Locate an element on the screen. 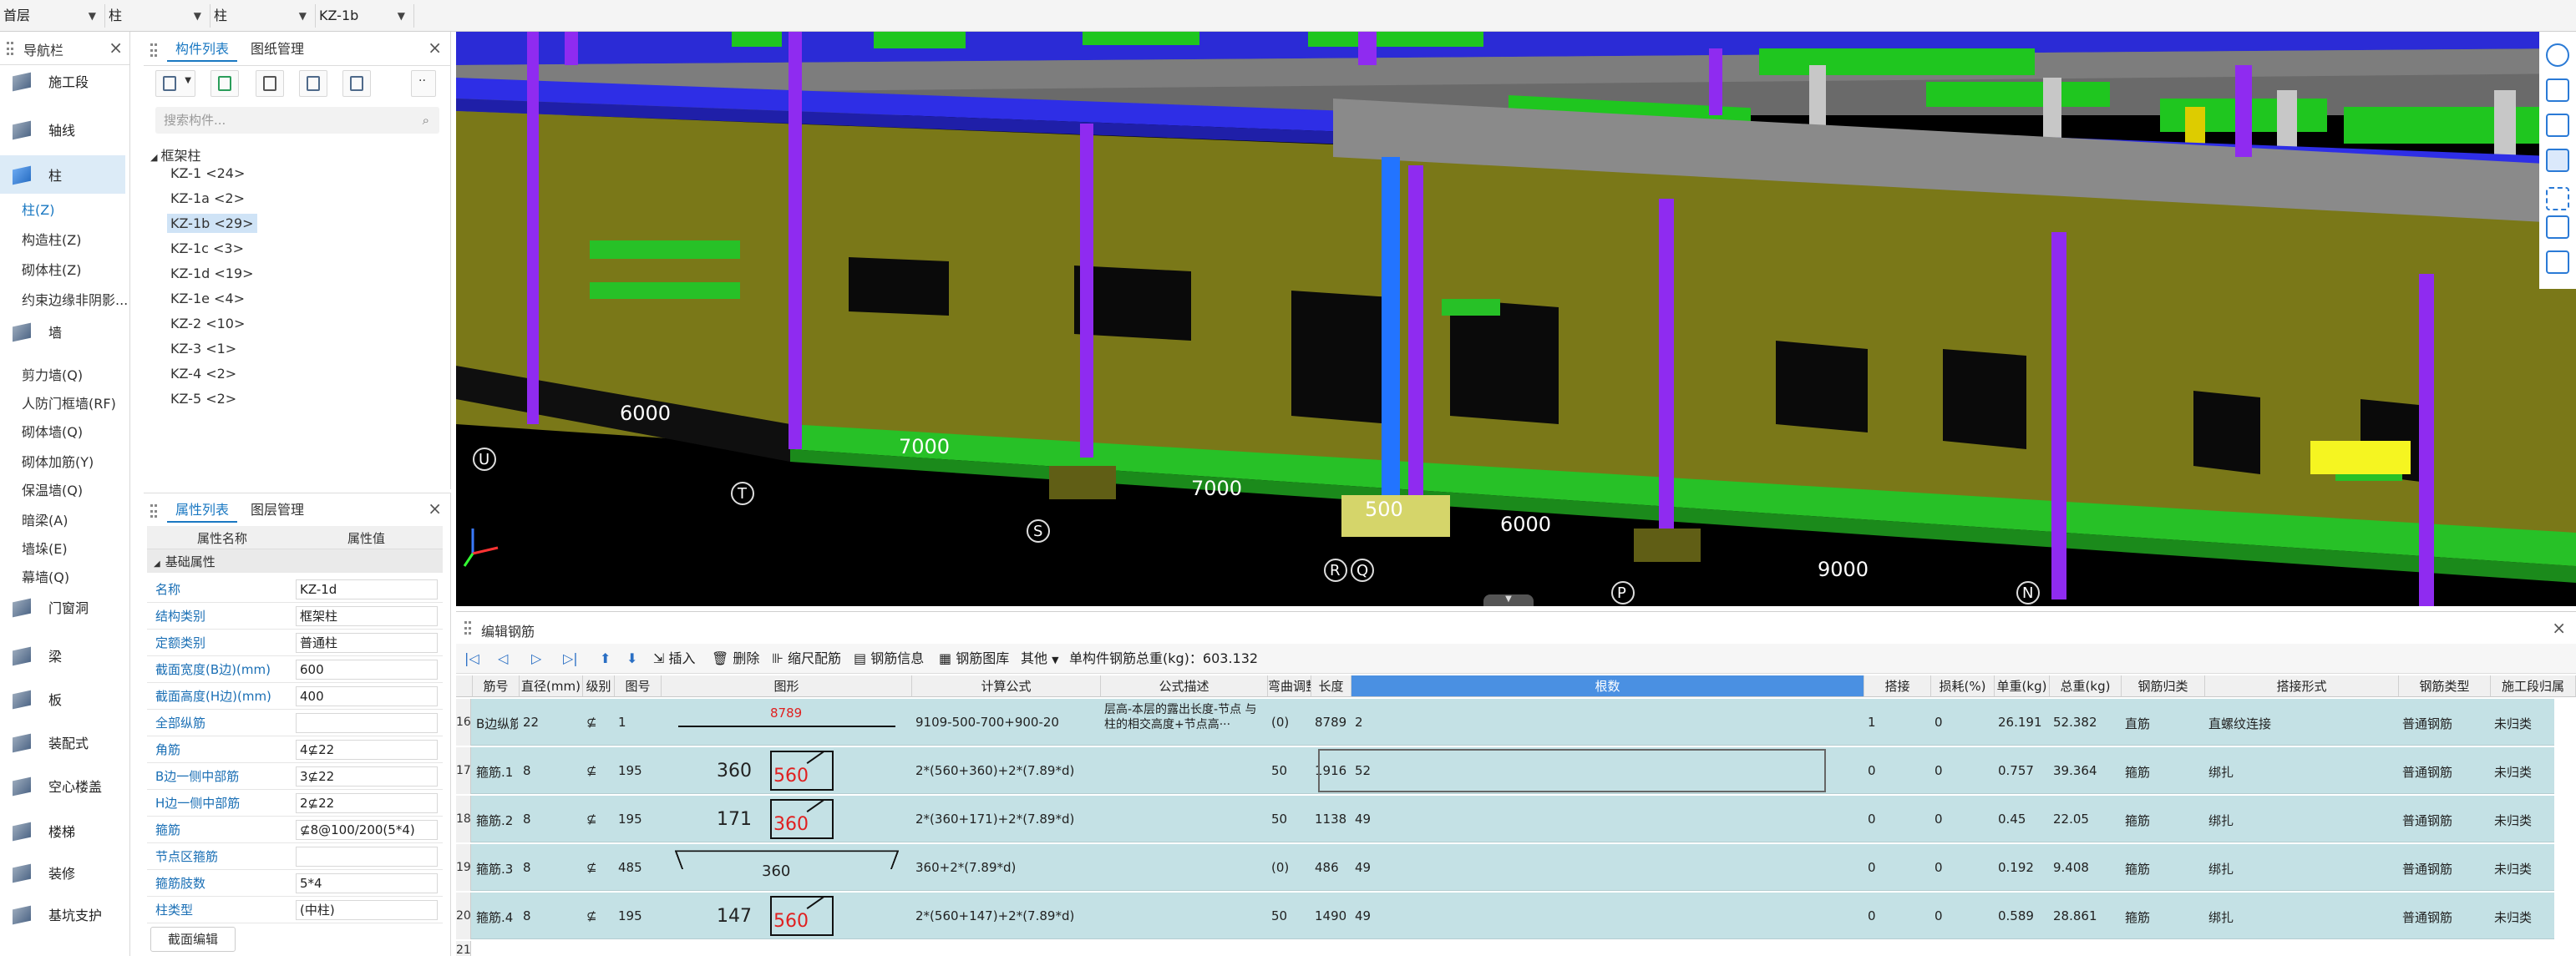  nav-sub-item-15: 幕墙(Q) is located at coordinates (45, 576).